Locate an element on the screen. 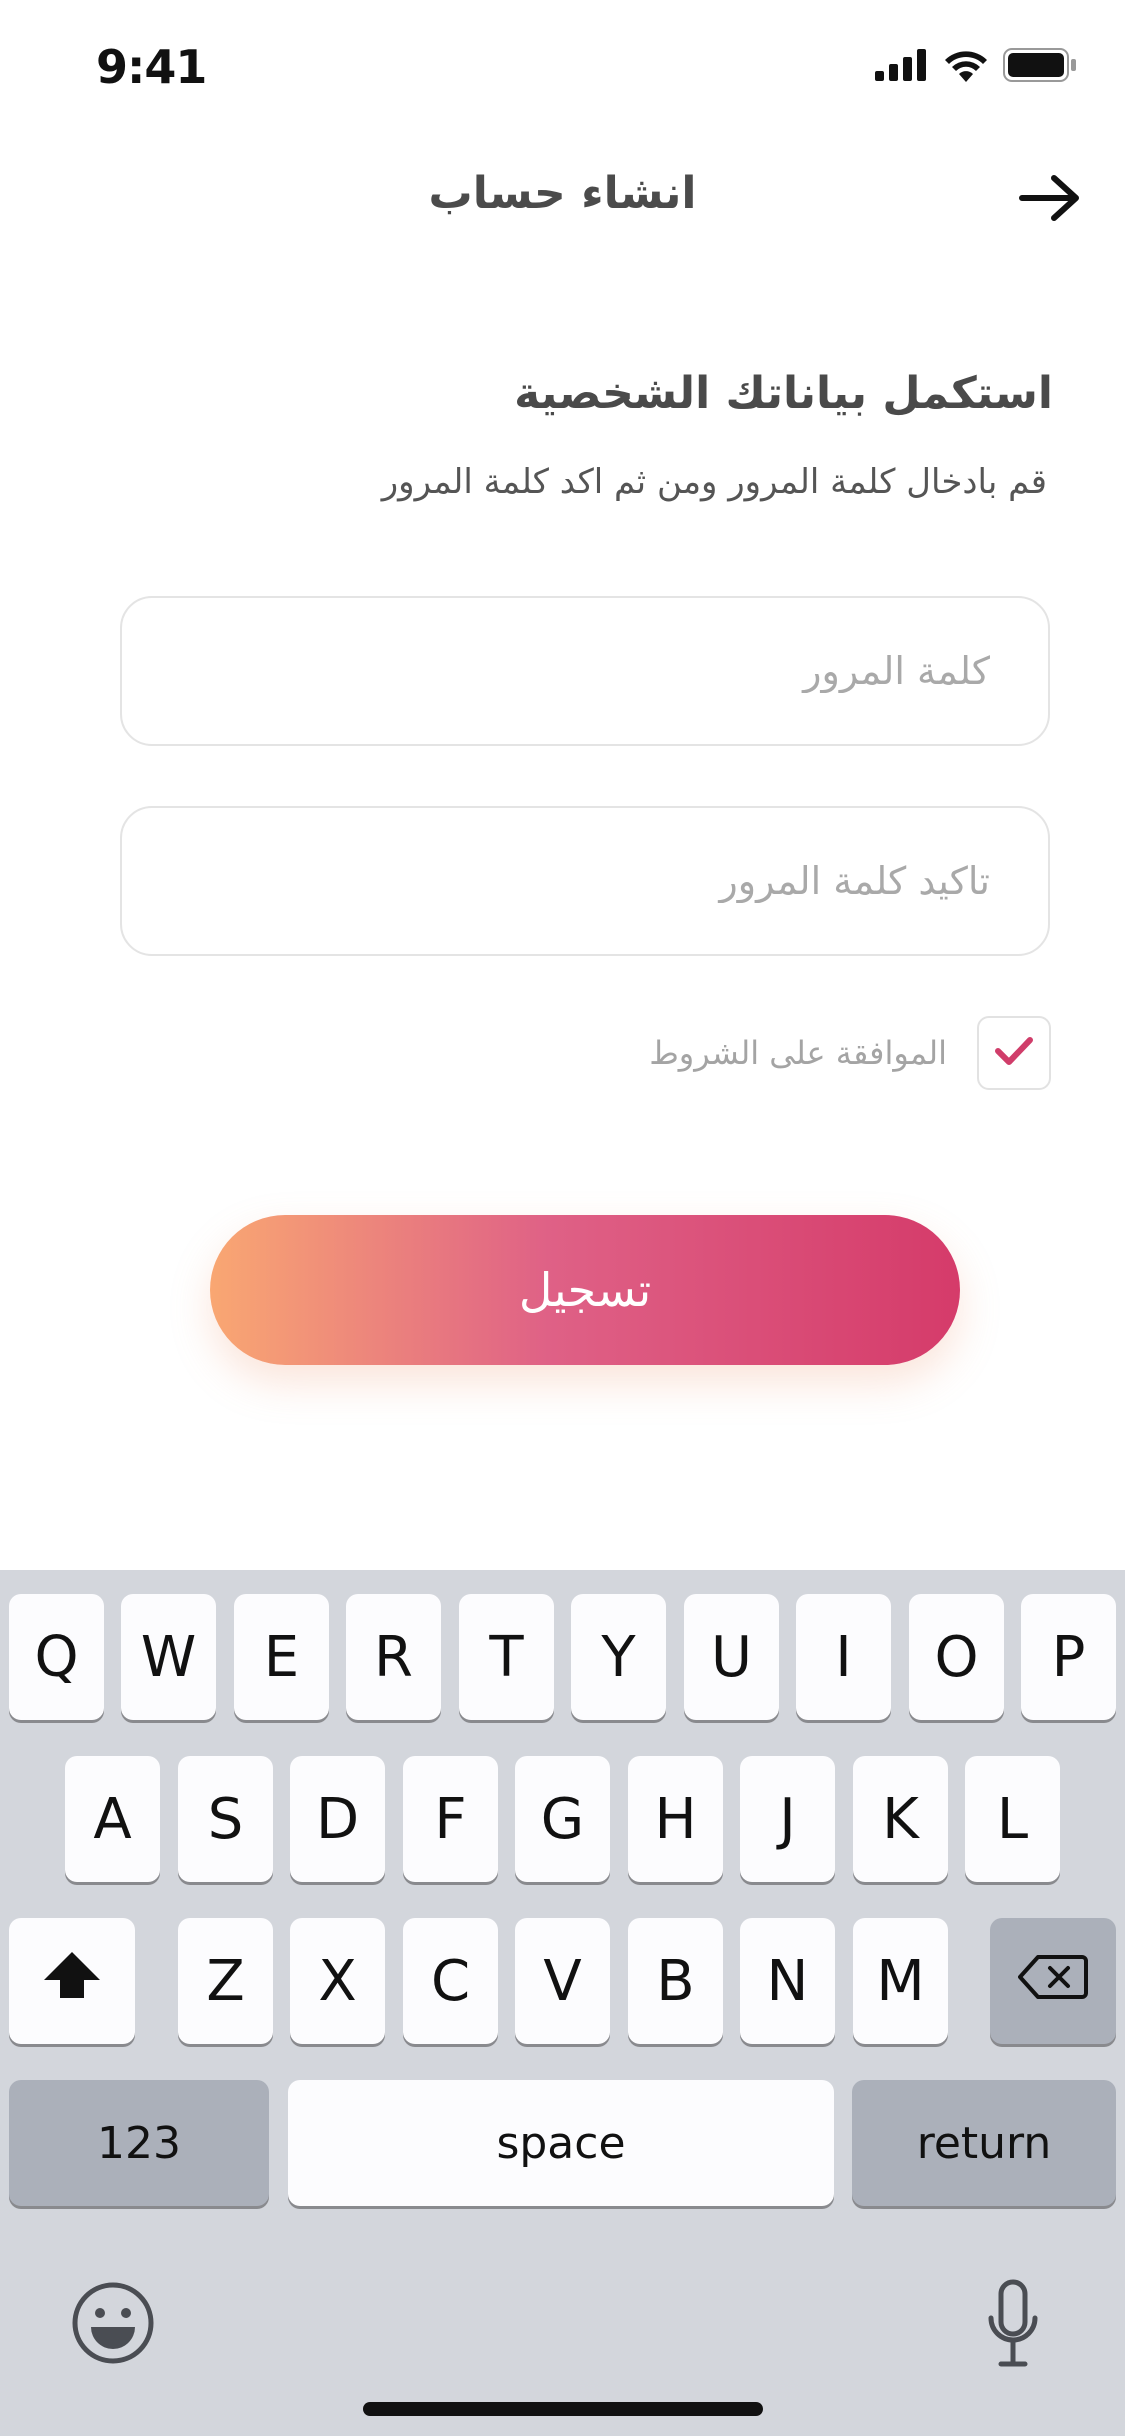  shift-key is located at coordinates (72, 1981).